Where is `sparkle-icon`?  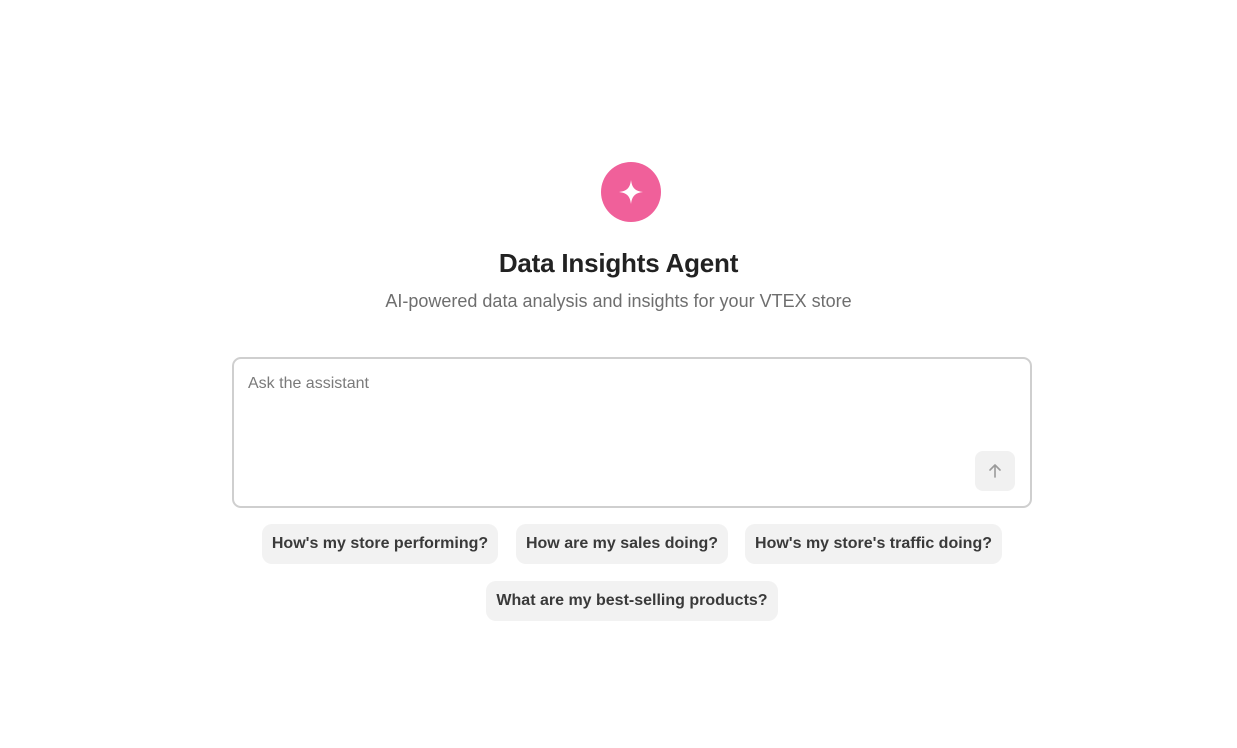
sparkle-icon is located at coordinates (631, 192).